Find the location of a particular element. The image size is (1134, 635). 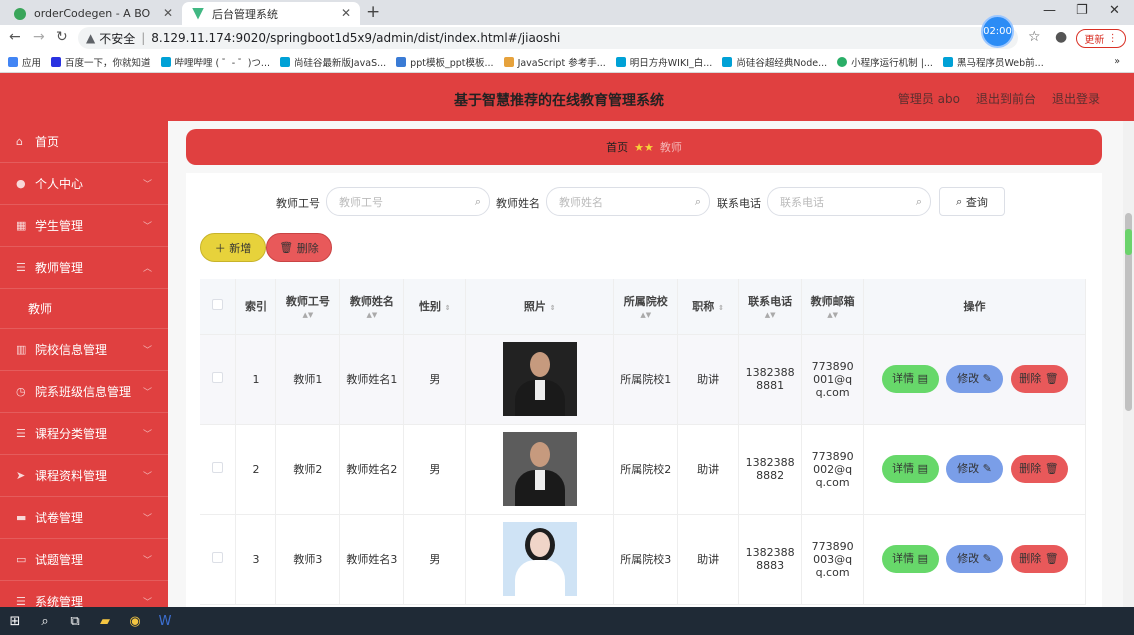

select-all-cell is located at coordinates (218, 307).